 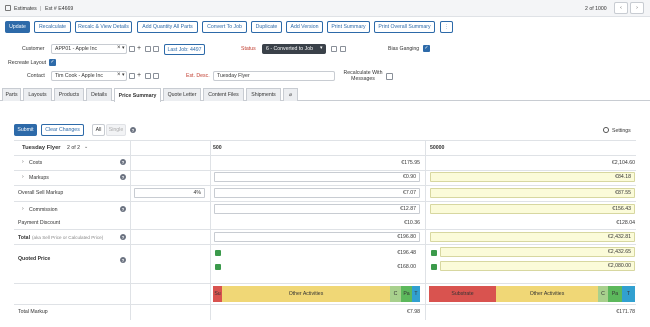 What do you see at coordinates (404, 27) in the screenshot?
I see `print-overall-summary-button: Print Overall Summary` at bounding box center [404, 27].